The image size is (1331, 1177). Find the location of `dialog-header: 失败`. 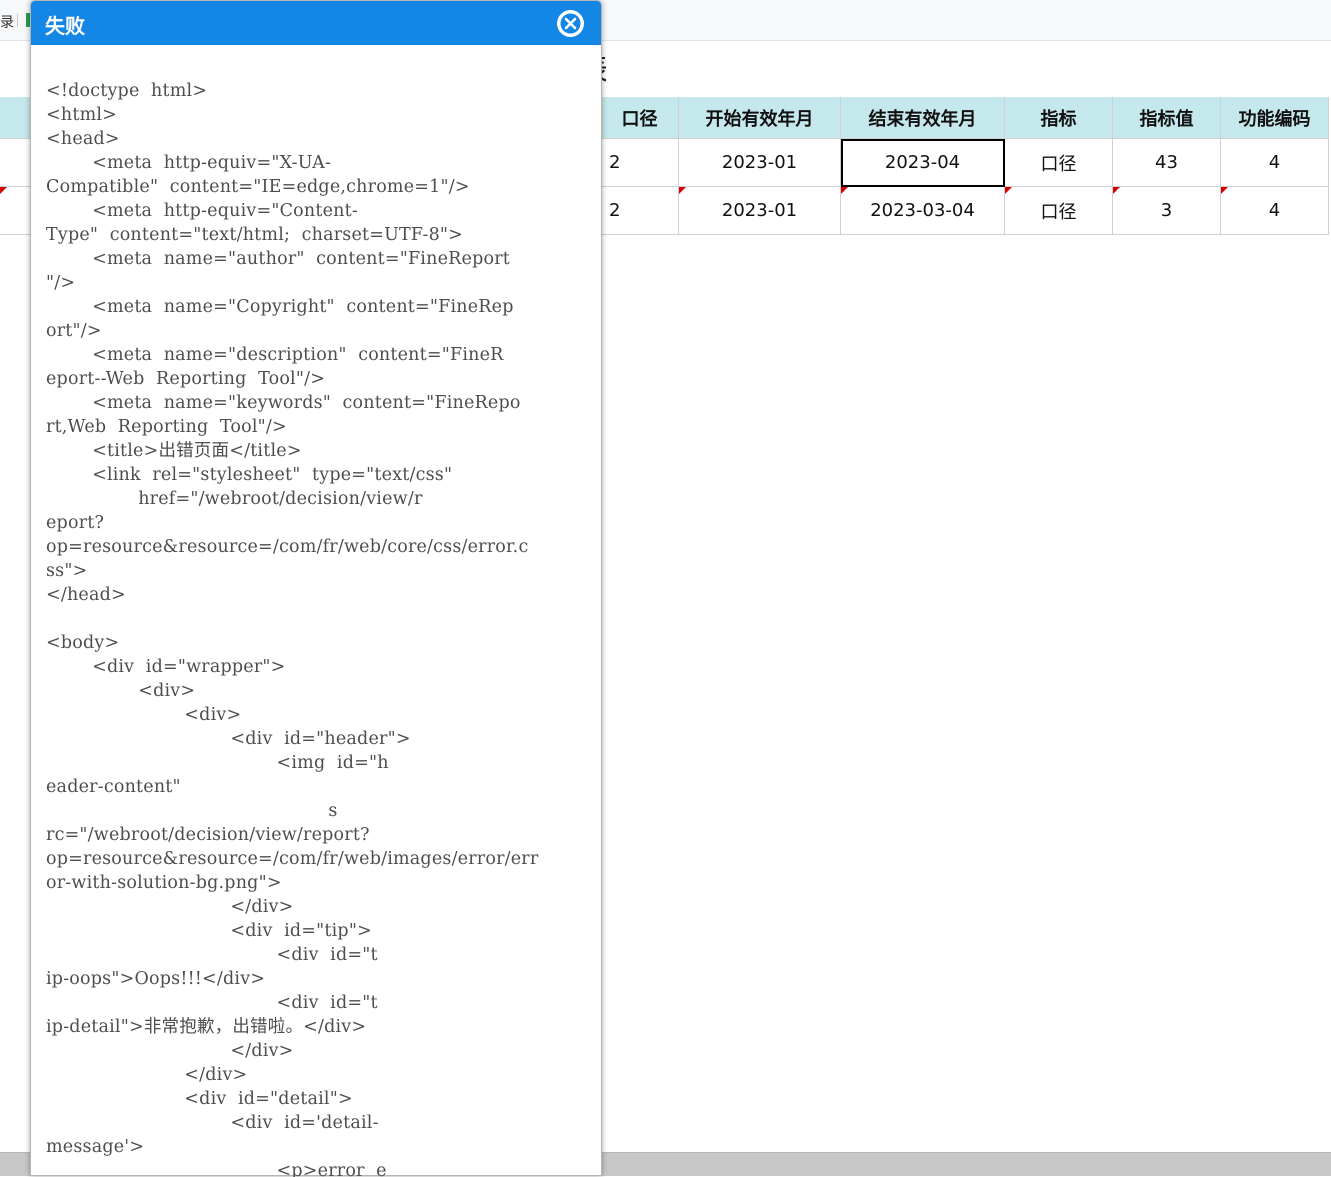

dialog-header: 失败 is located at coordinates (316, 23).